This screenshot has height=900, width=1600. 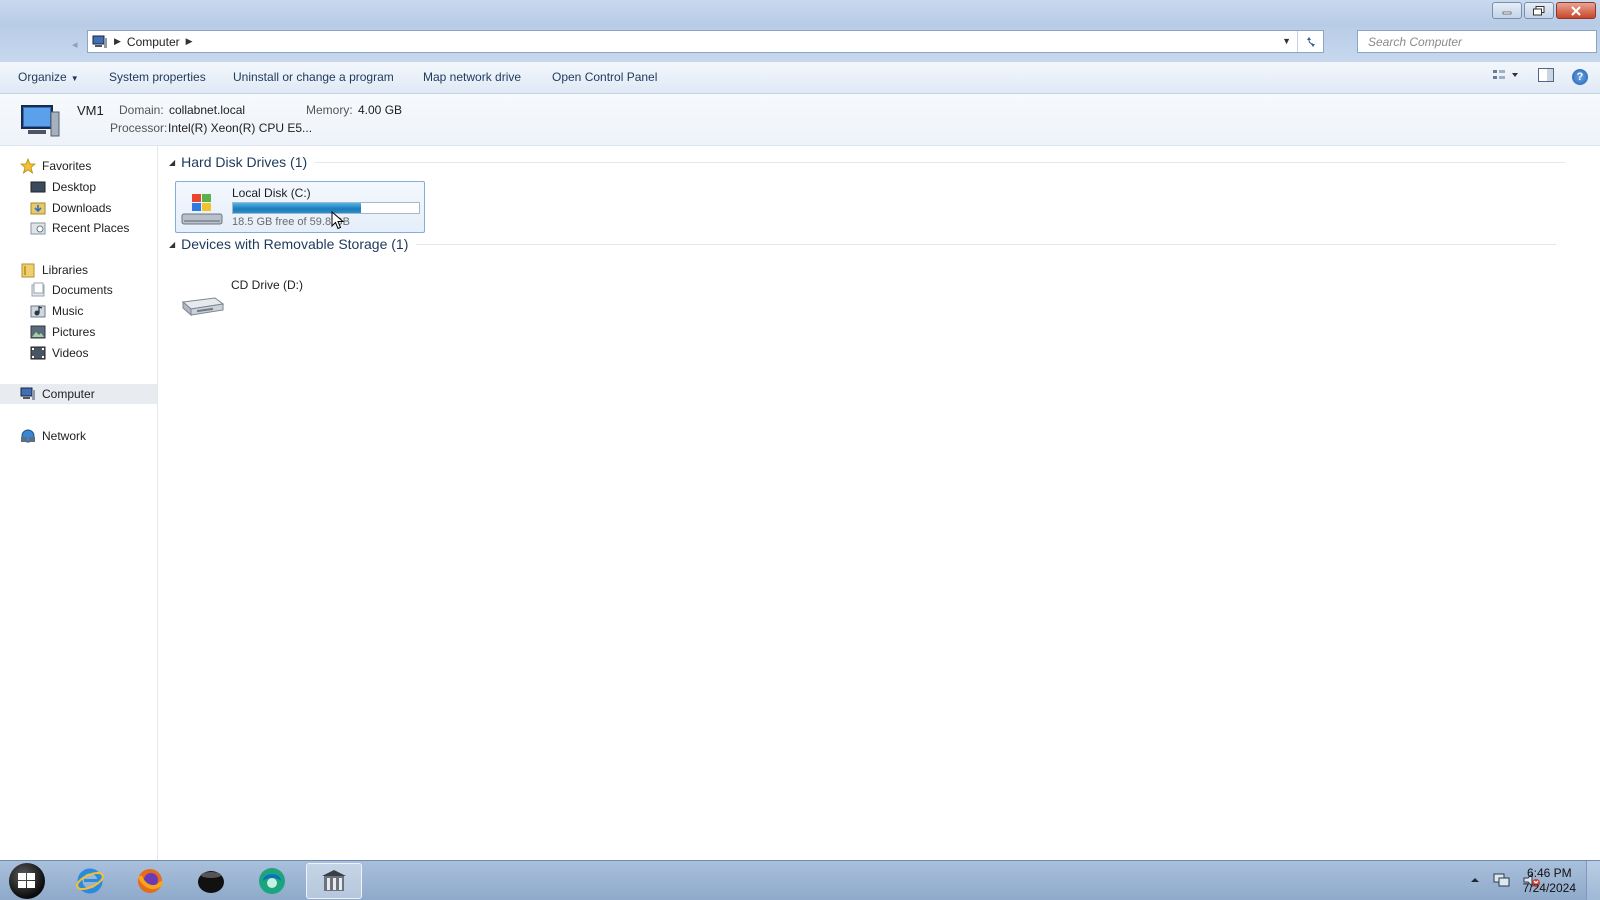 I want to click on group-header-hard-disk-drives: ◢ Hard Disk Drives (1), so click(x=867, y=162).